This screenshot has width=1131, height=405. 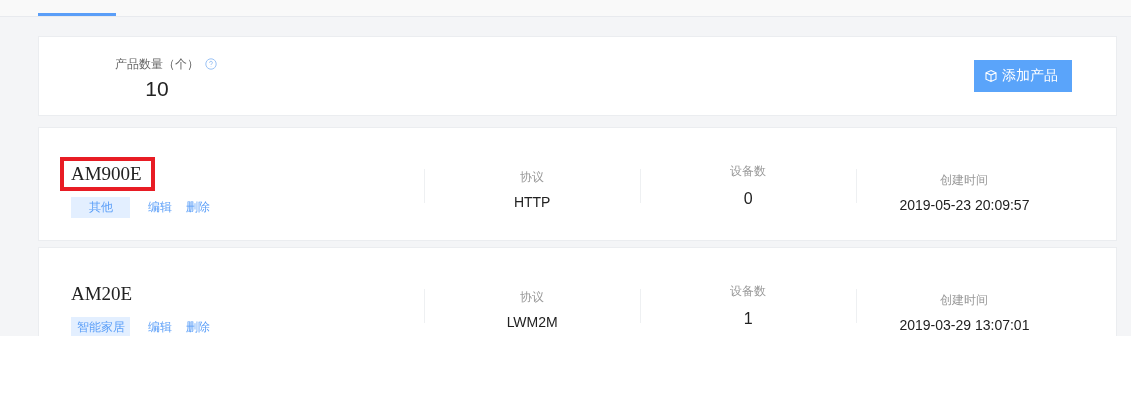 I want to click on device-count: 0, so click(x=748, y=199).